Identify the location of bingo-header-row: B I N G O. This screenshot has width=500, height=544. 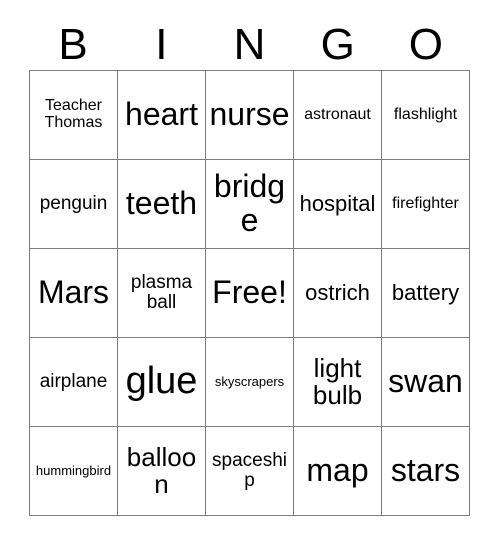
(249, 35).